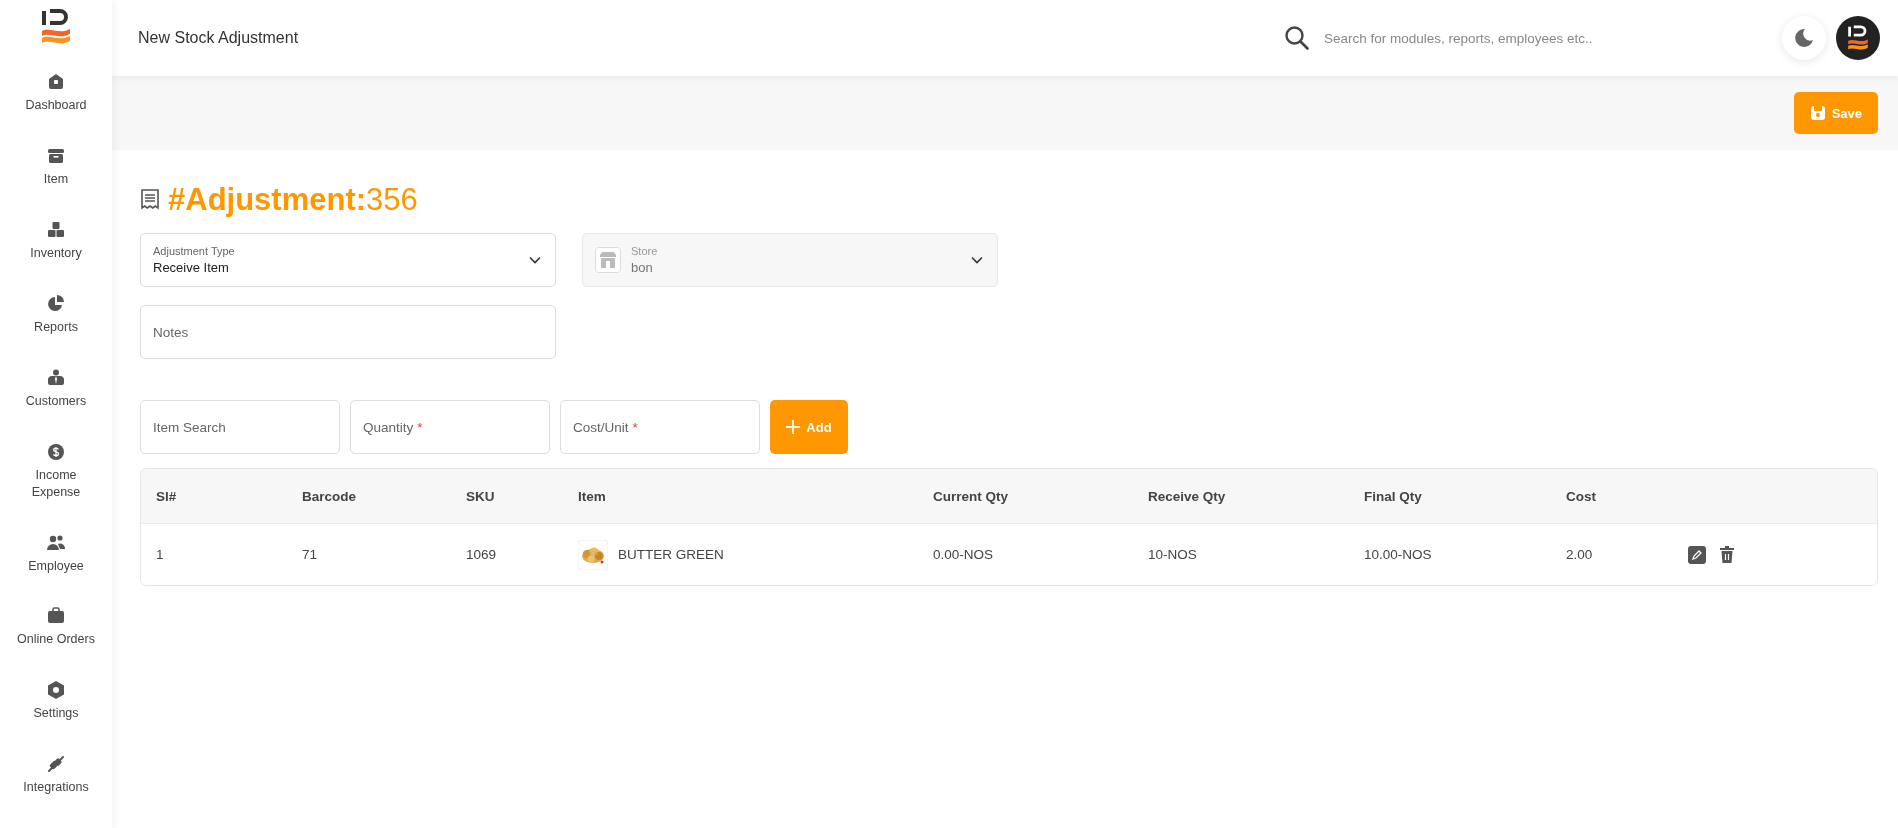 This screenshot has width=1898, height=828. What do you see at coordinates (592, 496) in the screenshot?
I see `column-header: Item` at bounding box center [592, 496].